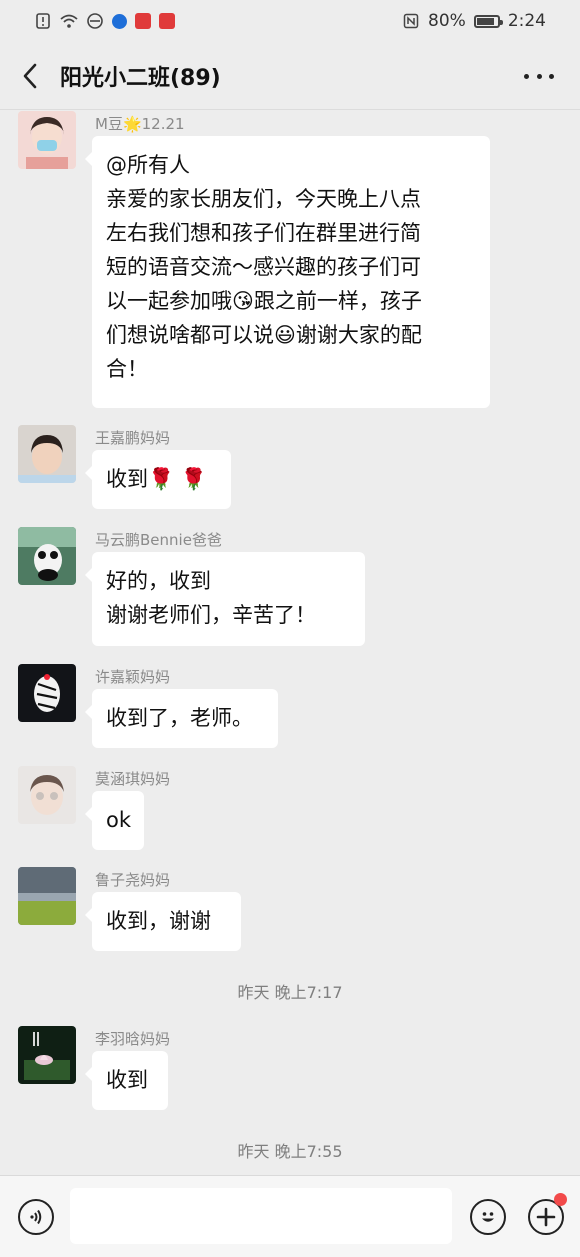  I want to click on status-bar: 80% 2:24, so click(290, 21).